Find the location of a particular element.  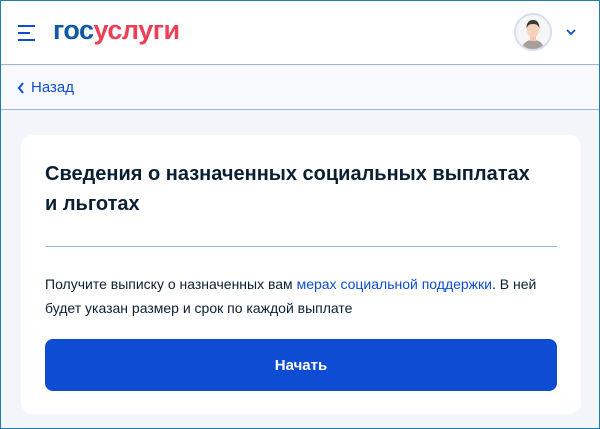

user-avatar-icon is located at coordinates (533, 34).